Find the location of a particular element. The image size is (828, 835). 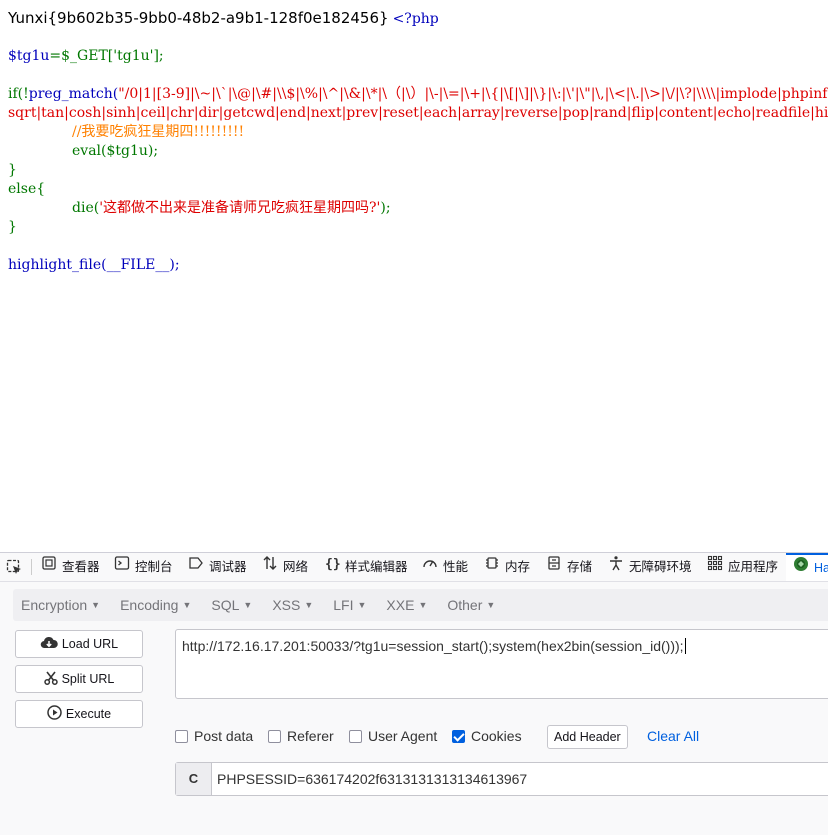

menu-encryption: Encryption ▼ is located at coordinates (60, 605).